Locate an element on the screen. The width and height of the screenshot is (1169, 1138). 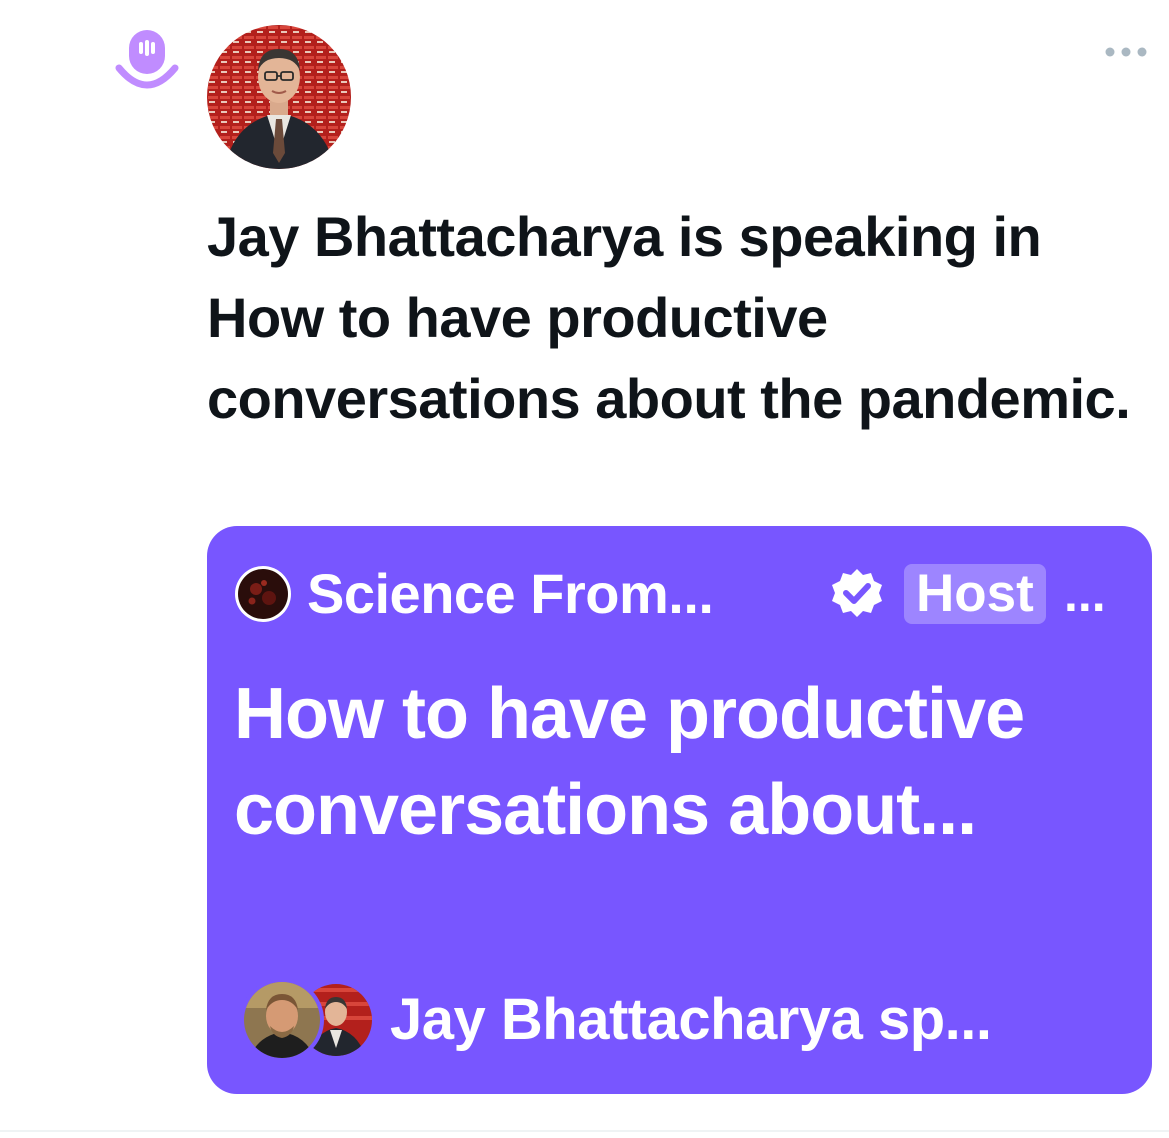
more-horizontal-icon is located at coordinates (1126, 52).